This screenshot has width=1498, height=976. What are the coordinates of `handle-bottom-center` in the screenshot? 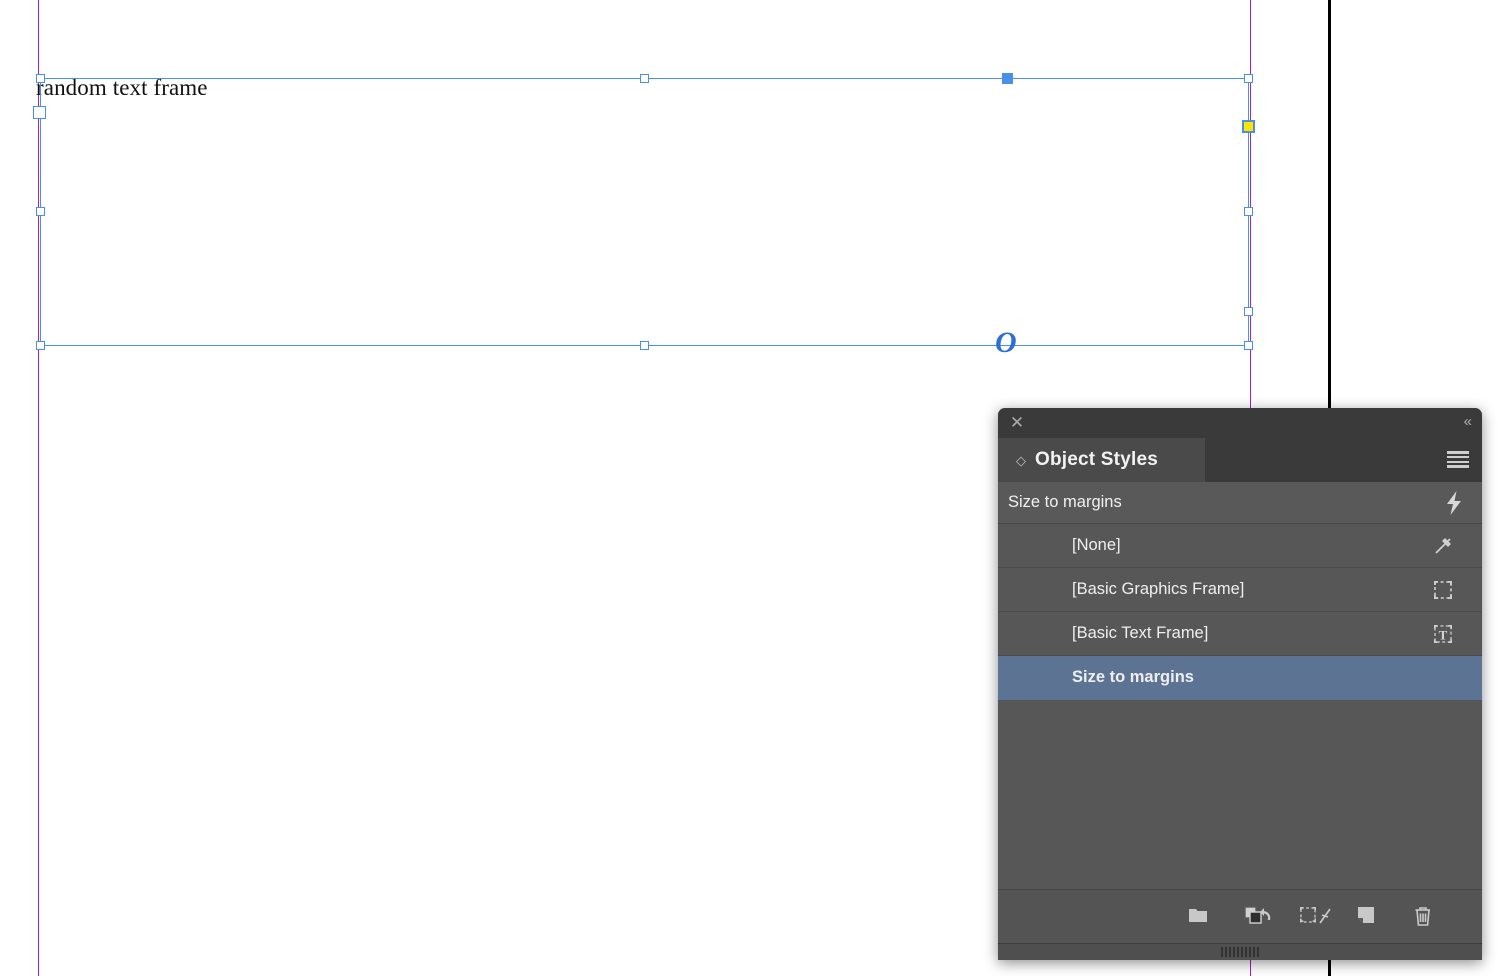 It's located at (644, 345).